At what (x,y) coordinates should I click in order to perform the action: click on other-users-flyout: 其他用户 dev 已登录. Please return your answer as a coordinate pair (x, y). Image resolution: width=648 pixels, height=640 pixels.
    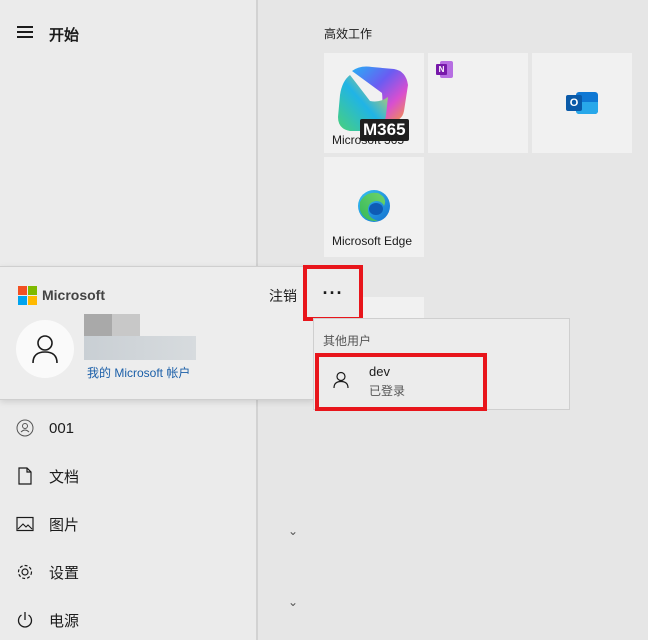
    Looking at the image, I should click on (441, 364).